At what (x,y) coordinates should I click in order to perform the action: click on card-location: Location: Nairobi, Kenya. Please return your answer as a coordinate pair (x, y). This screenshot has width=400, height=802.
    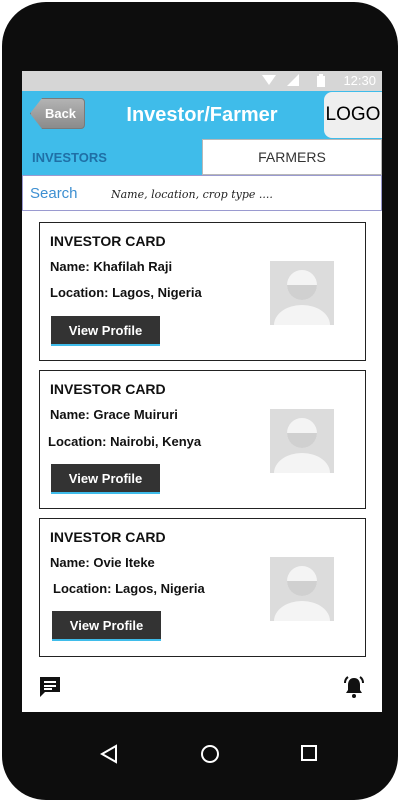
    Looking at the image, I should click on (125, 441).